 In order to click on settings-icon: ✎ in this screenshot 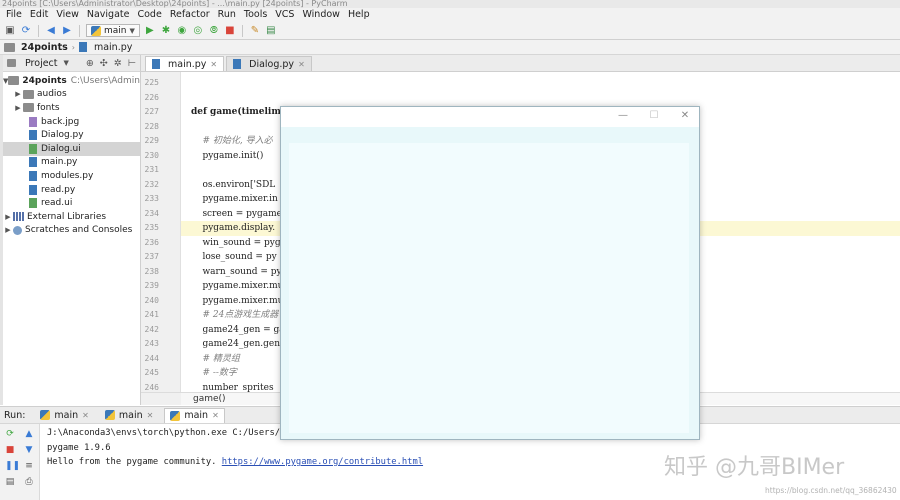, I will do `click(255, 31)`.